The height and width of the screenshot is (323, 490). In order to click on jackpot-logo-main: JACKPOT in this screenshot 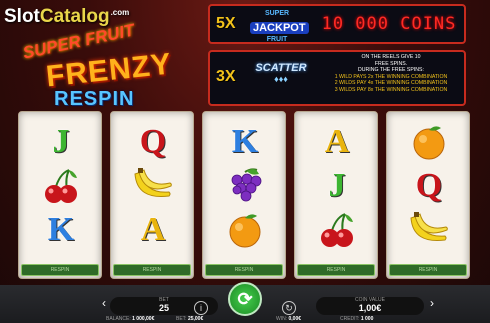, I will do `click(279, 28)`.